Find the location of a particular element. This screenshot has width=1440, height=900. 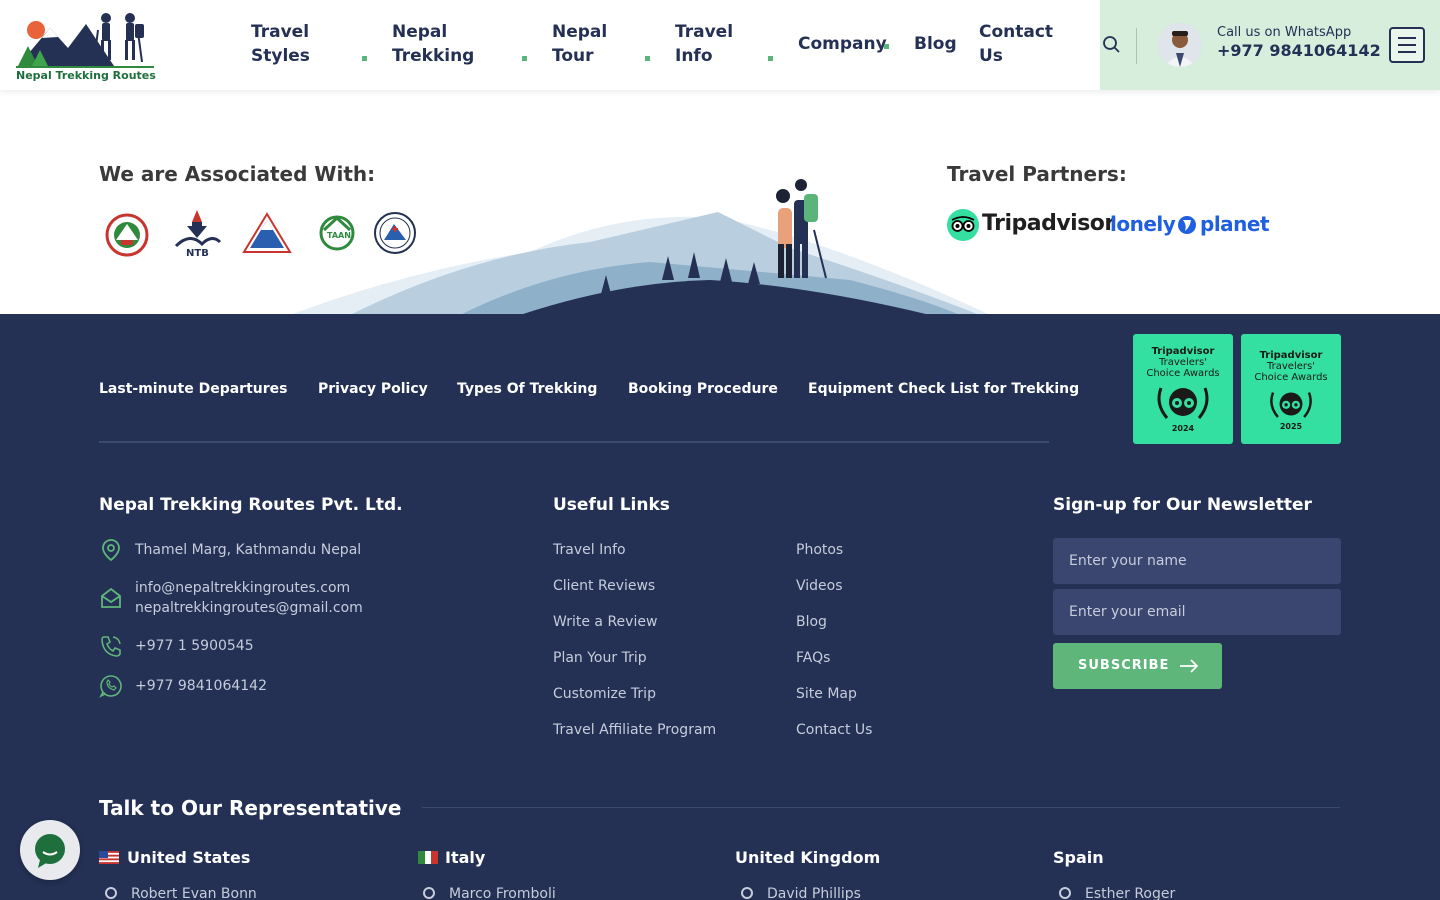

svg-text: NTB is located at coordinates (197, 253).